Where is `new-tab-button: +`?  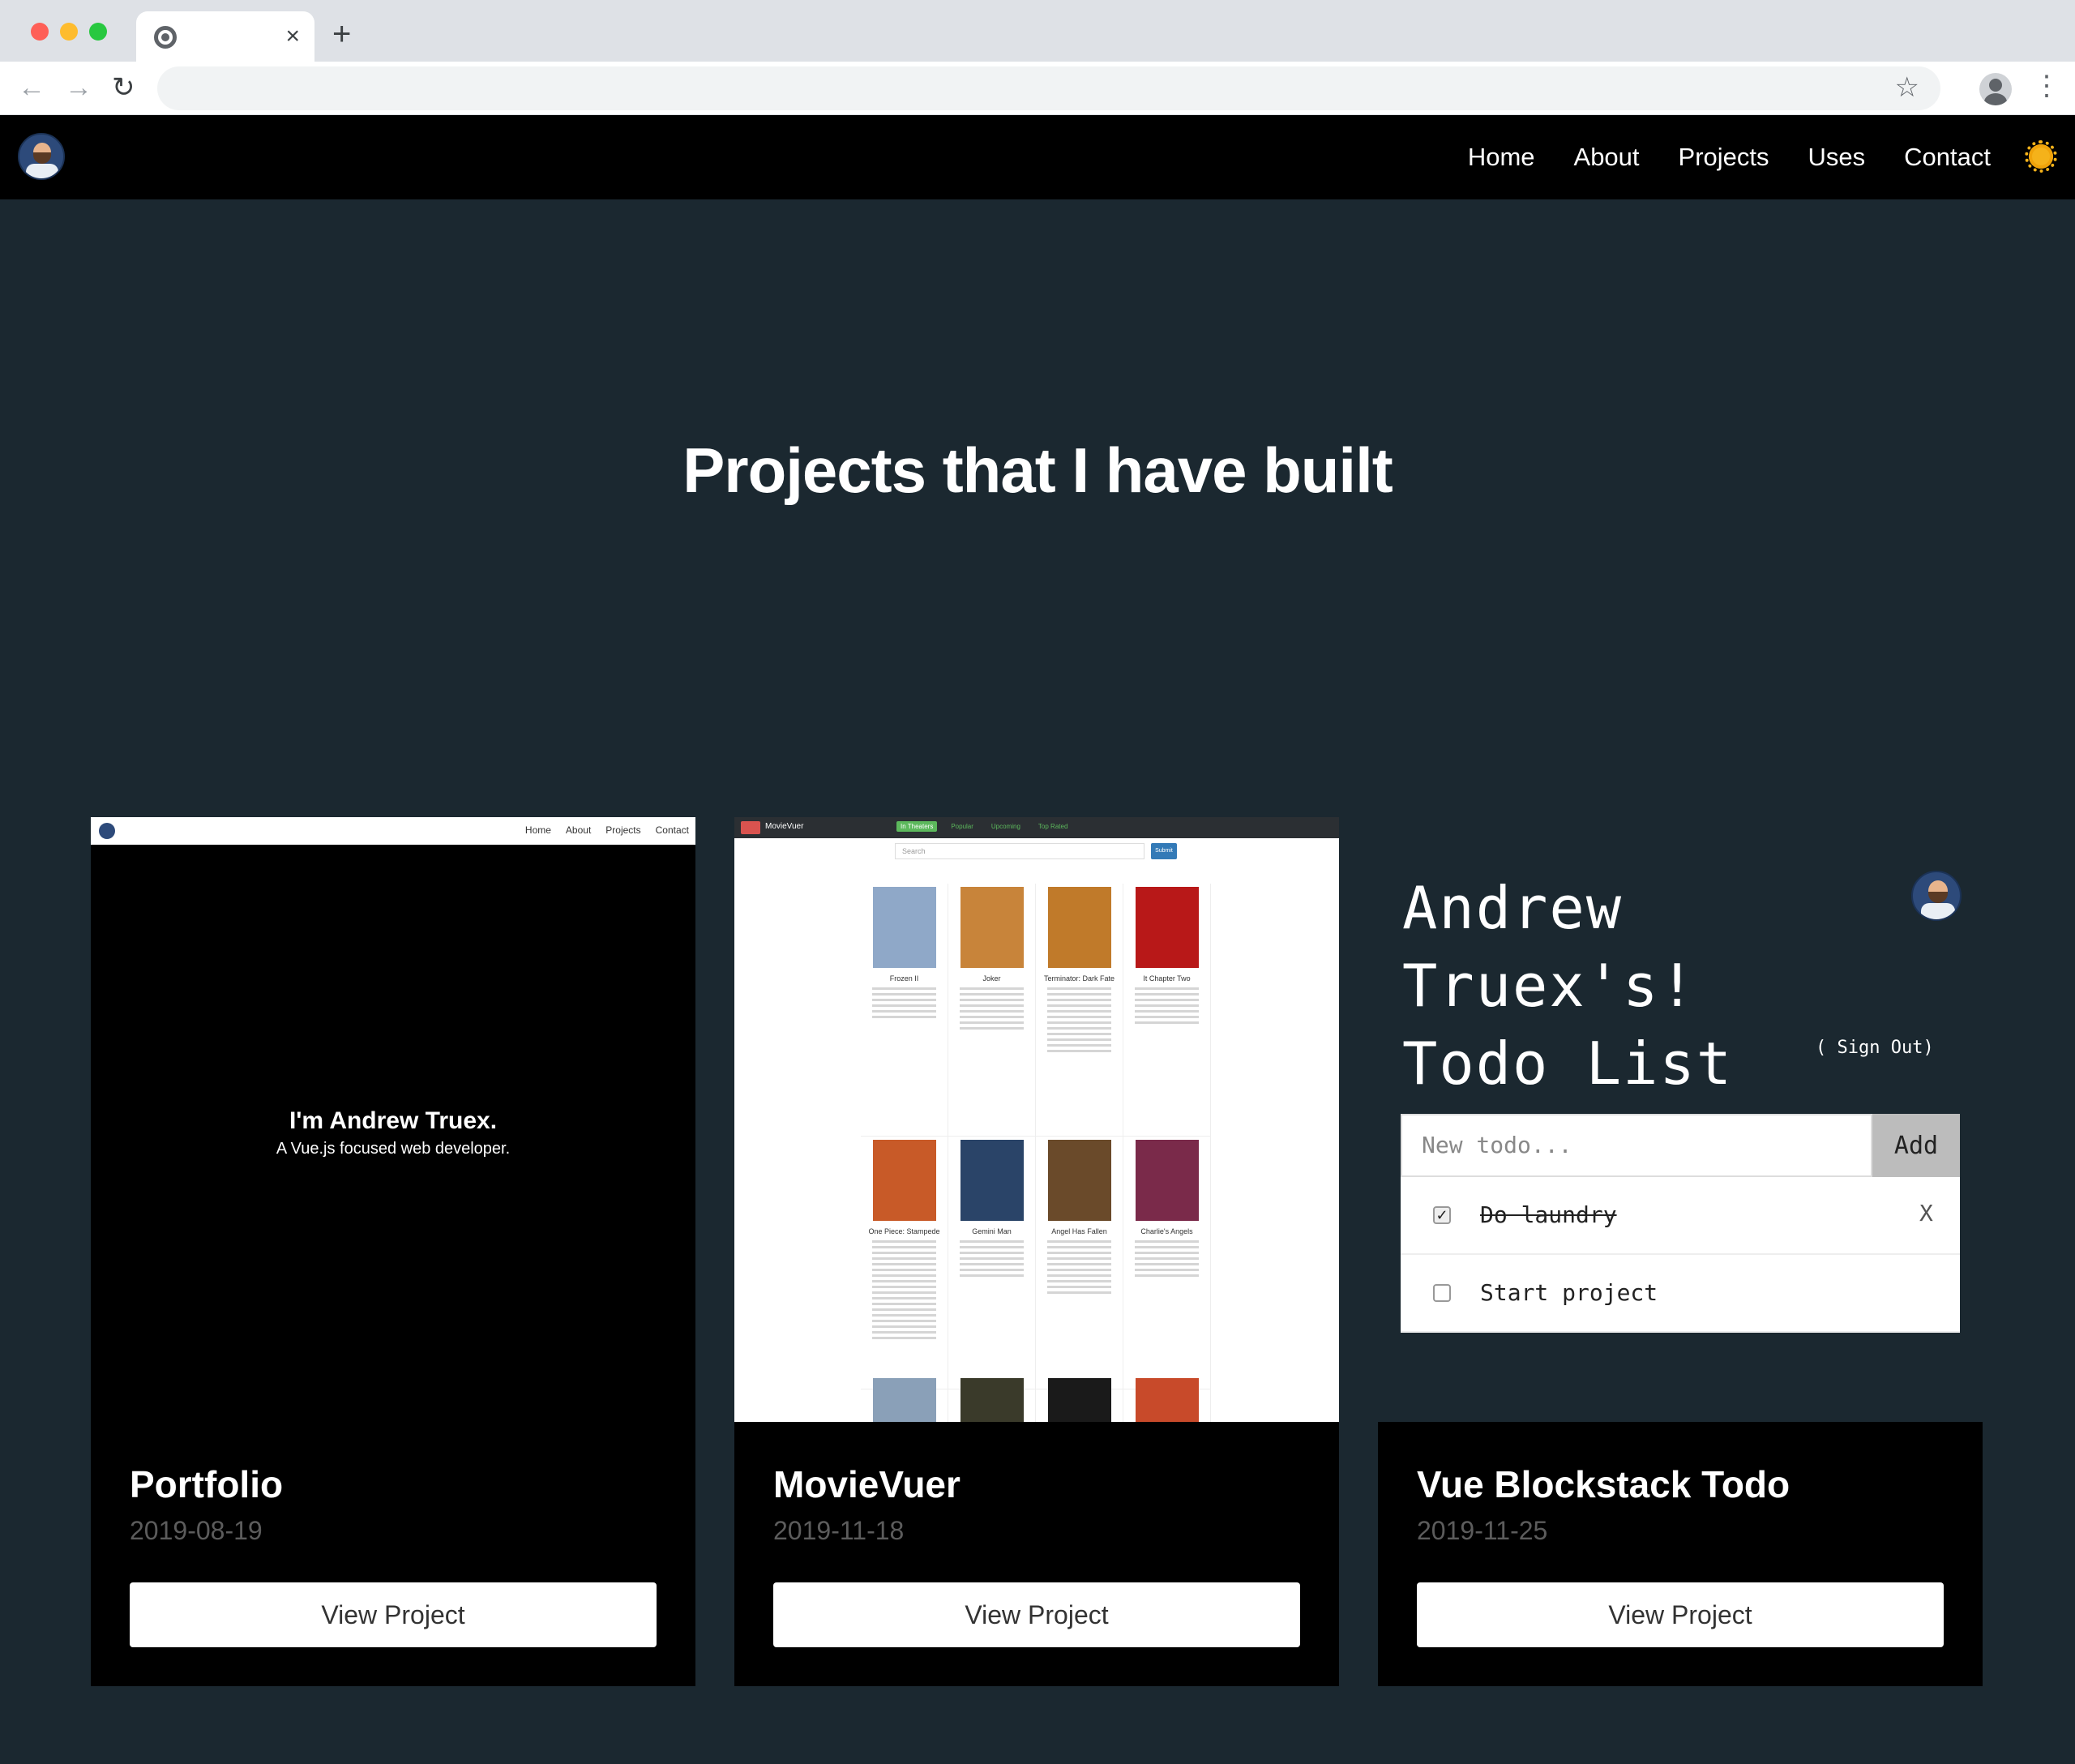 new-tab-button: + is located at coordinates (342, 34).